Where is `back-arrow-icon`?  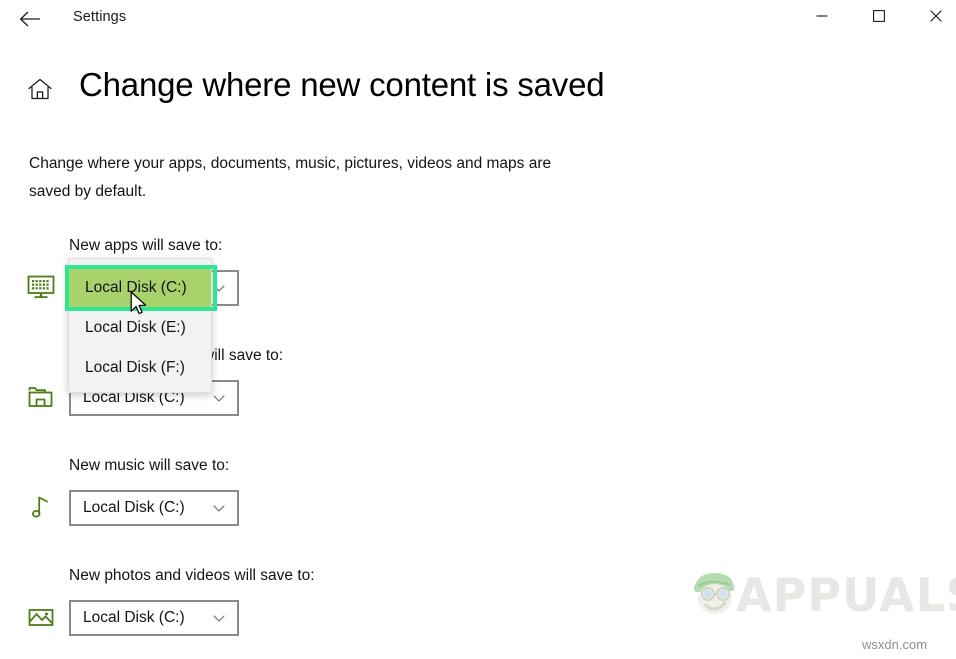 back-arrow-icon is located at coordinates (30, 19).